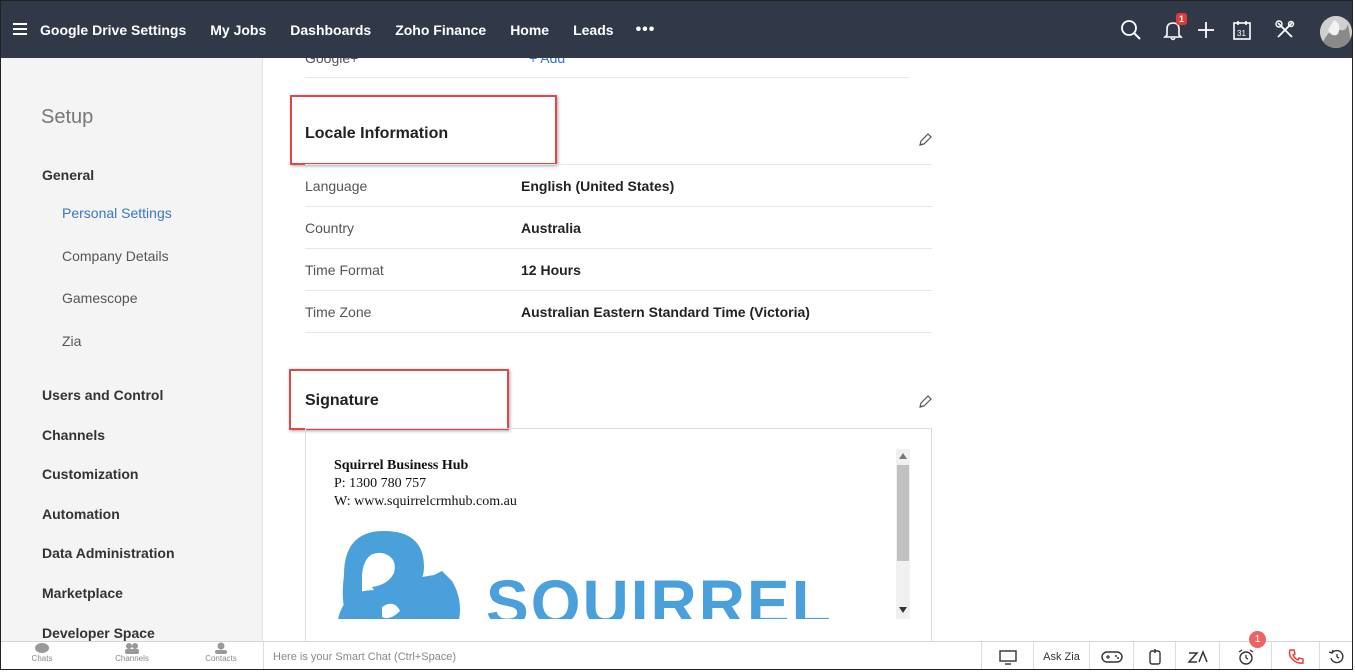 The image size is (1355, 672). What do you see at coordinates (593, 30) in the screenshot?
I see `nav-leads: Leads` at bounding box center [593, 30].